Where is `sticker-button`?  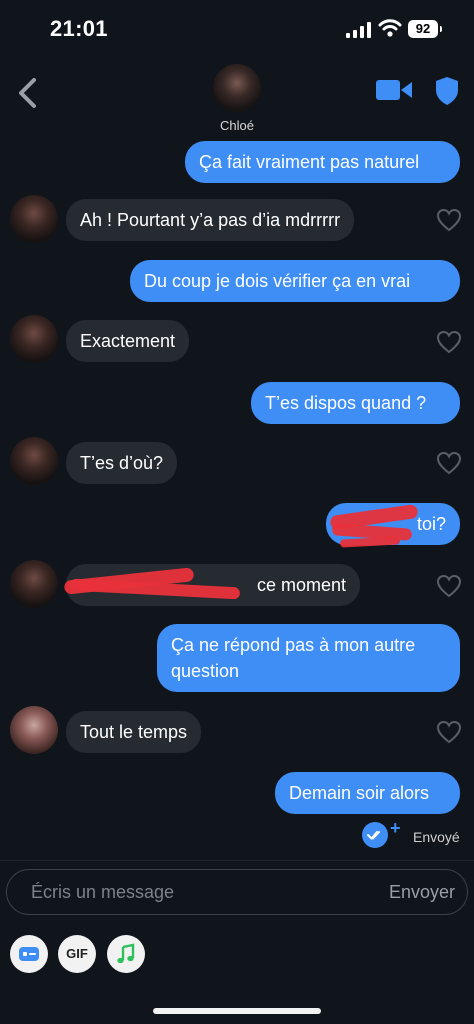
sticker-button is located at coordinates (29, 954).